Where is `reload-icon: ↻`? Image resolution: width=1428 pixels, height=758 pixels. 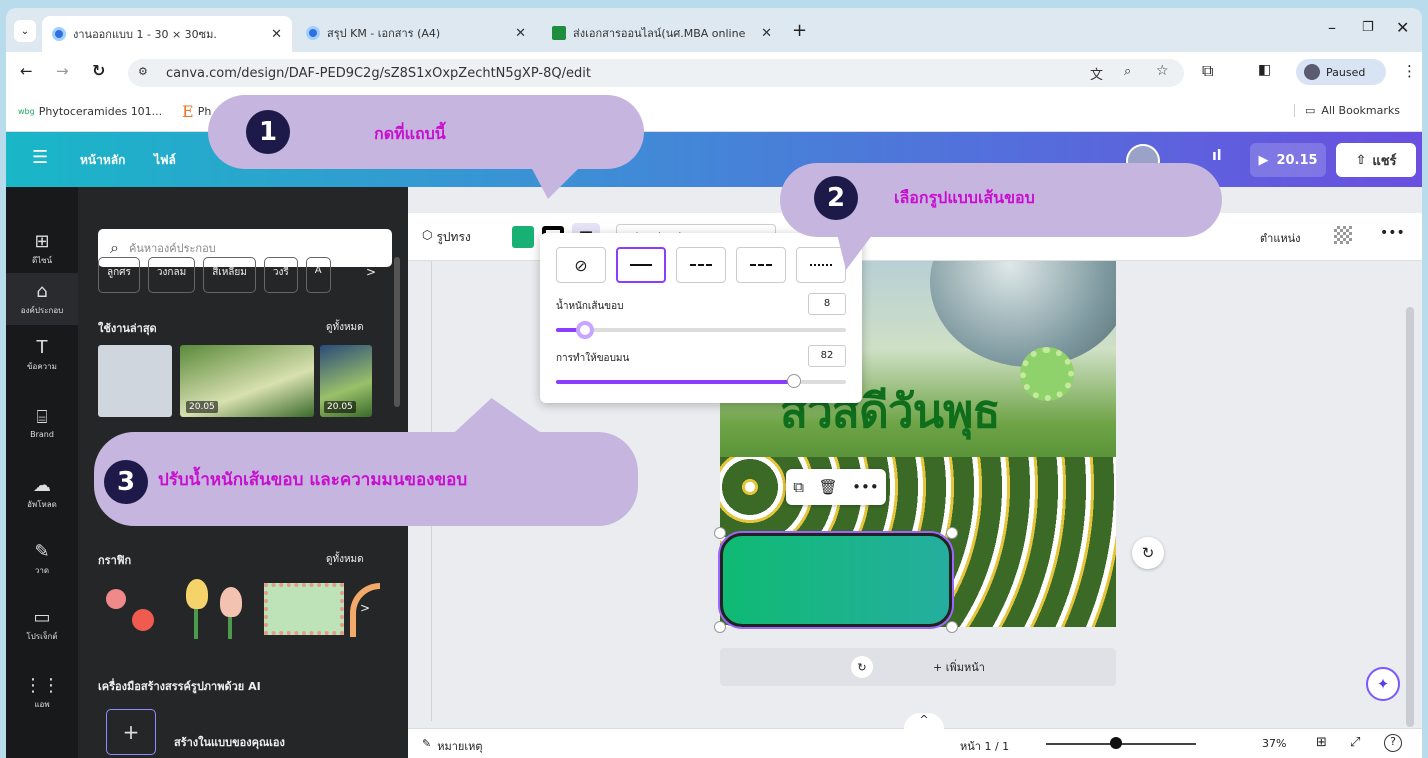
reload-icon: ↻ is located at coordinates (98, 70).